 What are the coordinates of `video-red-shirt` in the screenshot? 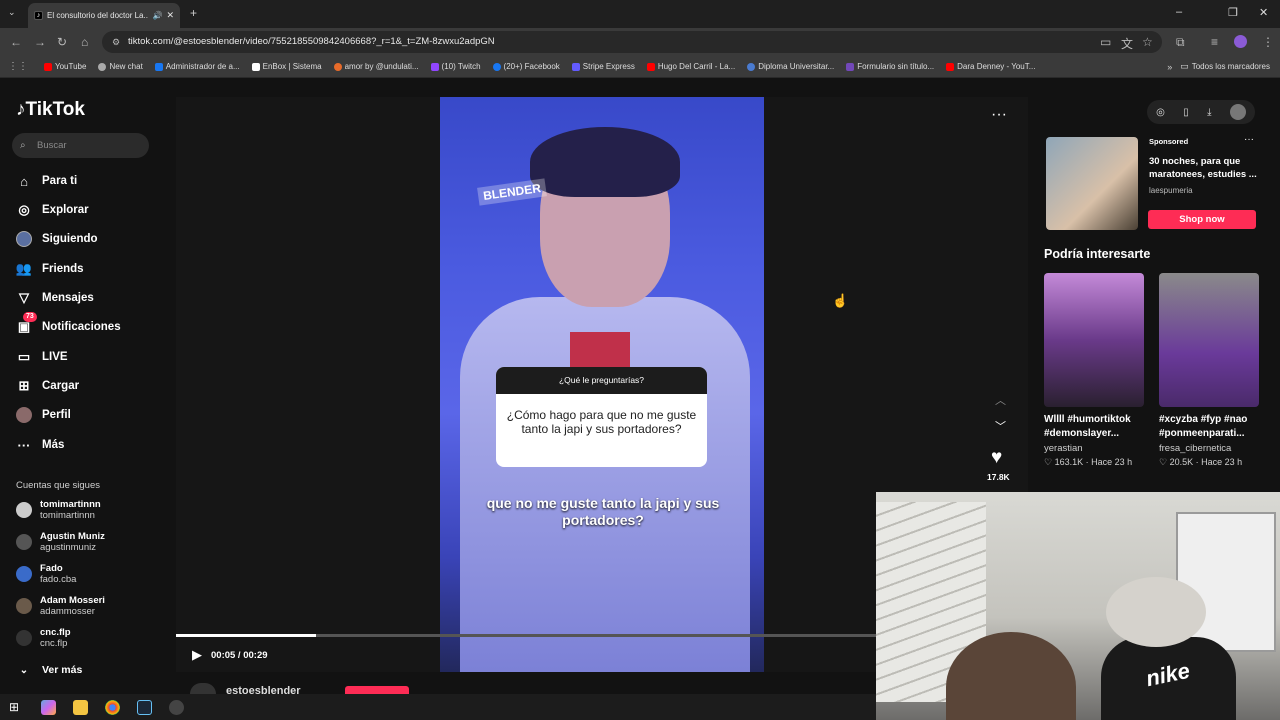 It's located at (600, 352).